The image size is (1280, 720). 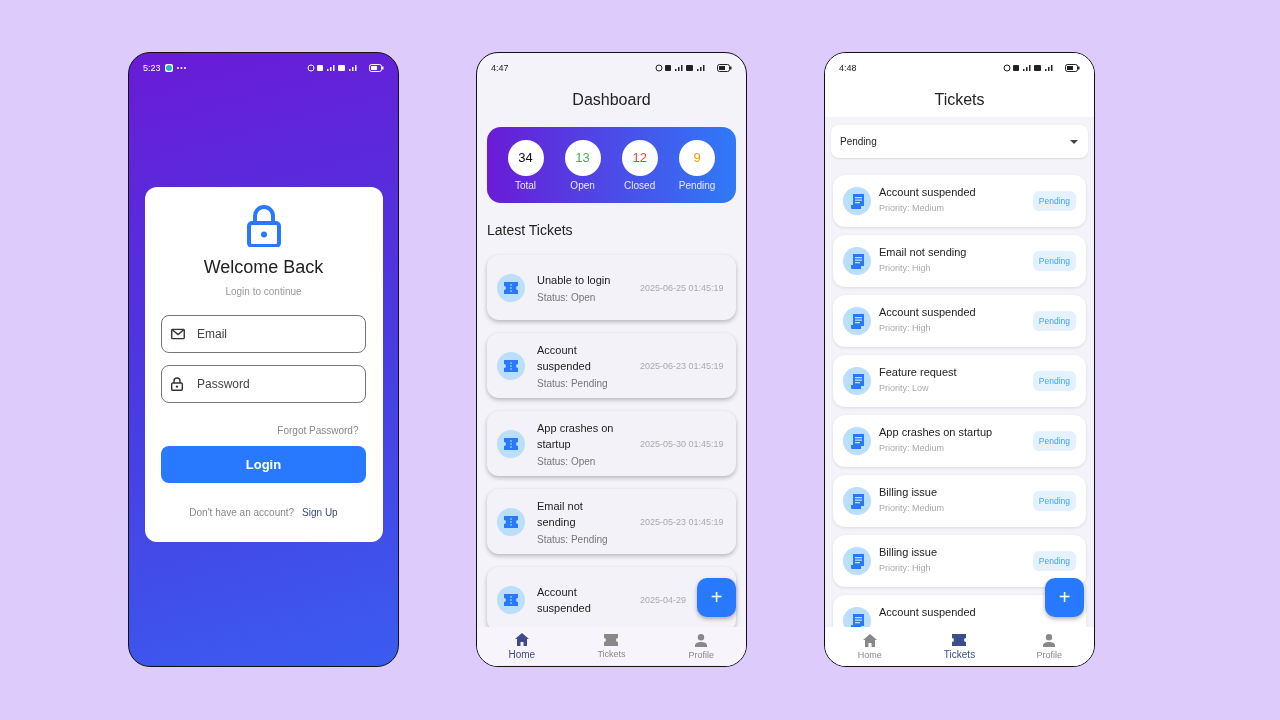 I want to click on ticket-date: 2025-06-25 01:45:19, so click(x=682, y=287).